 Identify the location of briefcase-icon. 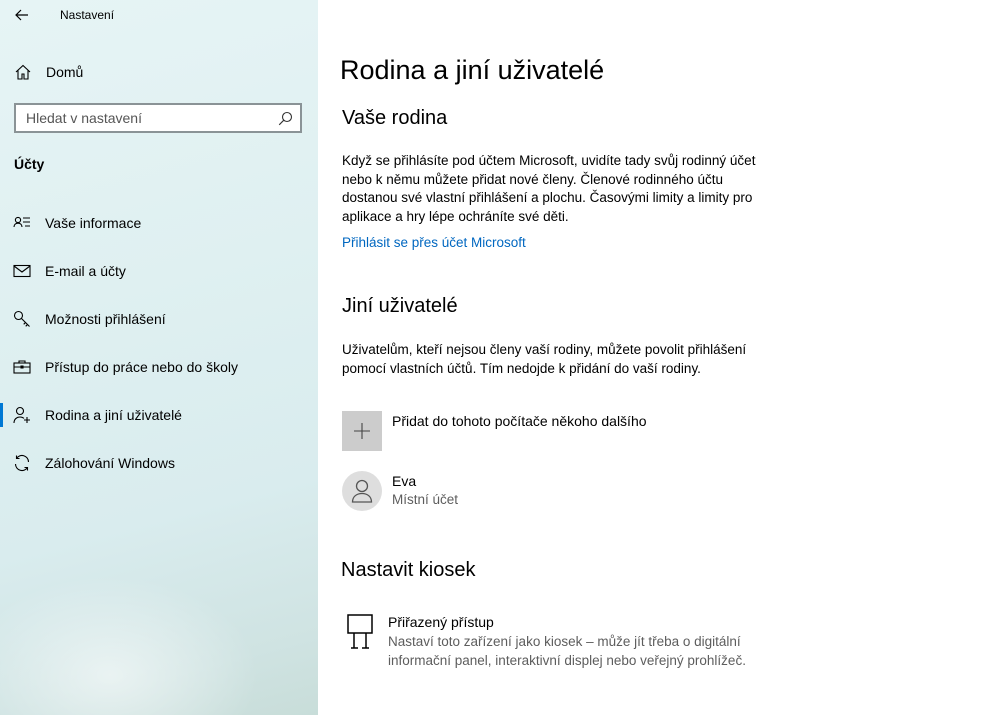
(22, 367).